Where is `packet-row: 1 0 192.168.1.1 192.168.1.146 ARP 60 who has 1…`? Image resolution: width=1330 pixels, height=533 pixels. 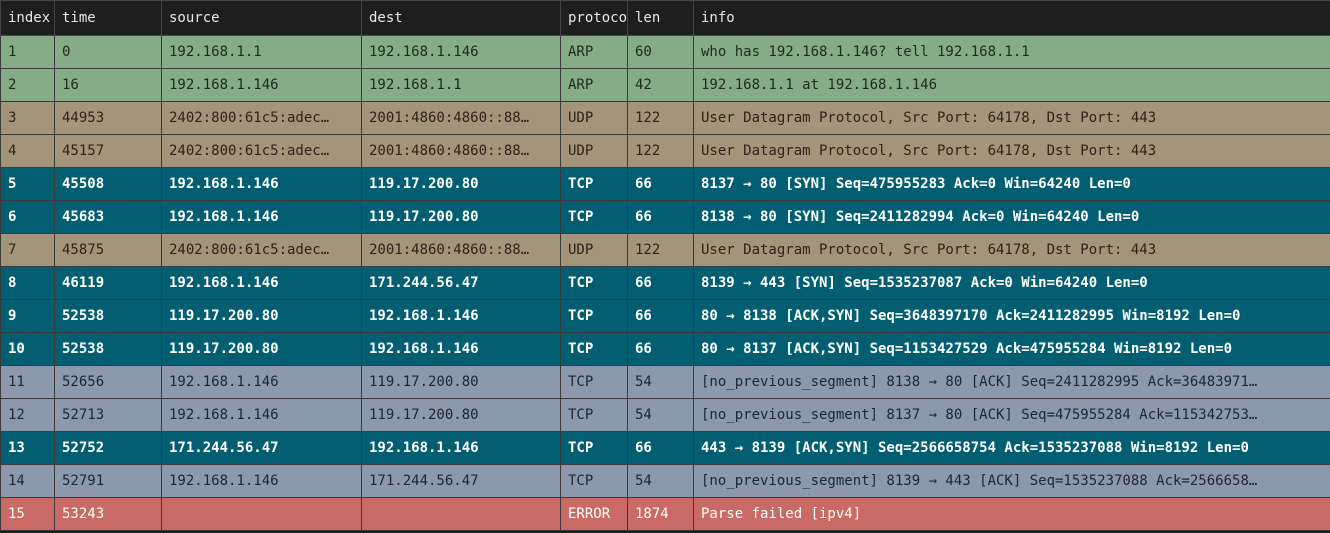
packet-row: 1 0 192.168.1.1 192.168.1.146 ARP 60 who has 1… is located at coordinates (665, 52).